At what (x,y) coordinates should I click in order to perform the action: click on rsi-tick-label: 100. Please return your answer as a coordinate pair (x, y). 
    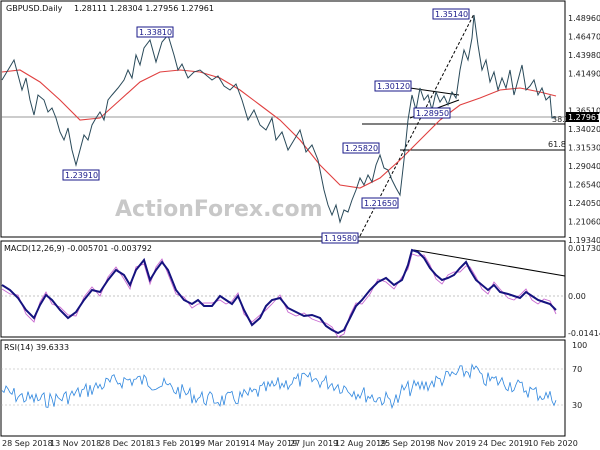
    Looking at the image, I should click on (579, 345).